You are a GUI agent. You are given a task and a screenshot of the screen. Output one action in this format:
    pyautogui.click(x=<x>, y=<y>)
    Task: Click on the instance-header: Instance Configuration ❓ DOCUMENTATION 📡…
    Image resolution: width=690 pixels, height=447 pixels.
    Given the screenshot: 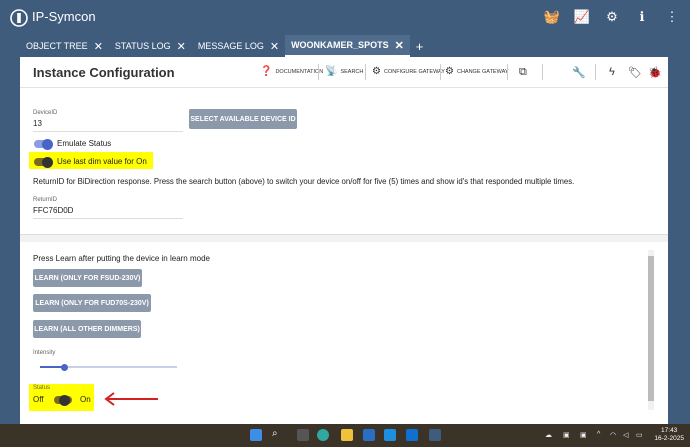 What is the action you would take?
    pyautogui.click(x=344, y=72)
    